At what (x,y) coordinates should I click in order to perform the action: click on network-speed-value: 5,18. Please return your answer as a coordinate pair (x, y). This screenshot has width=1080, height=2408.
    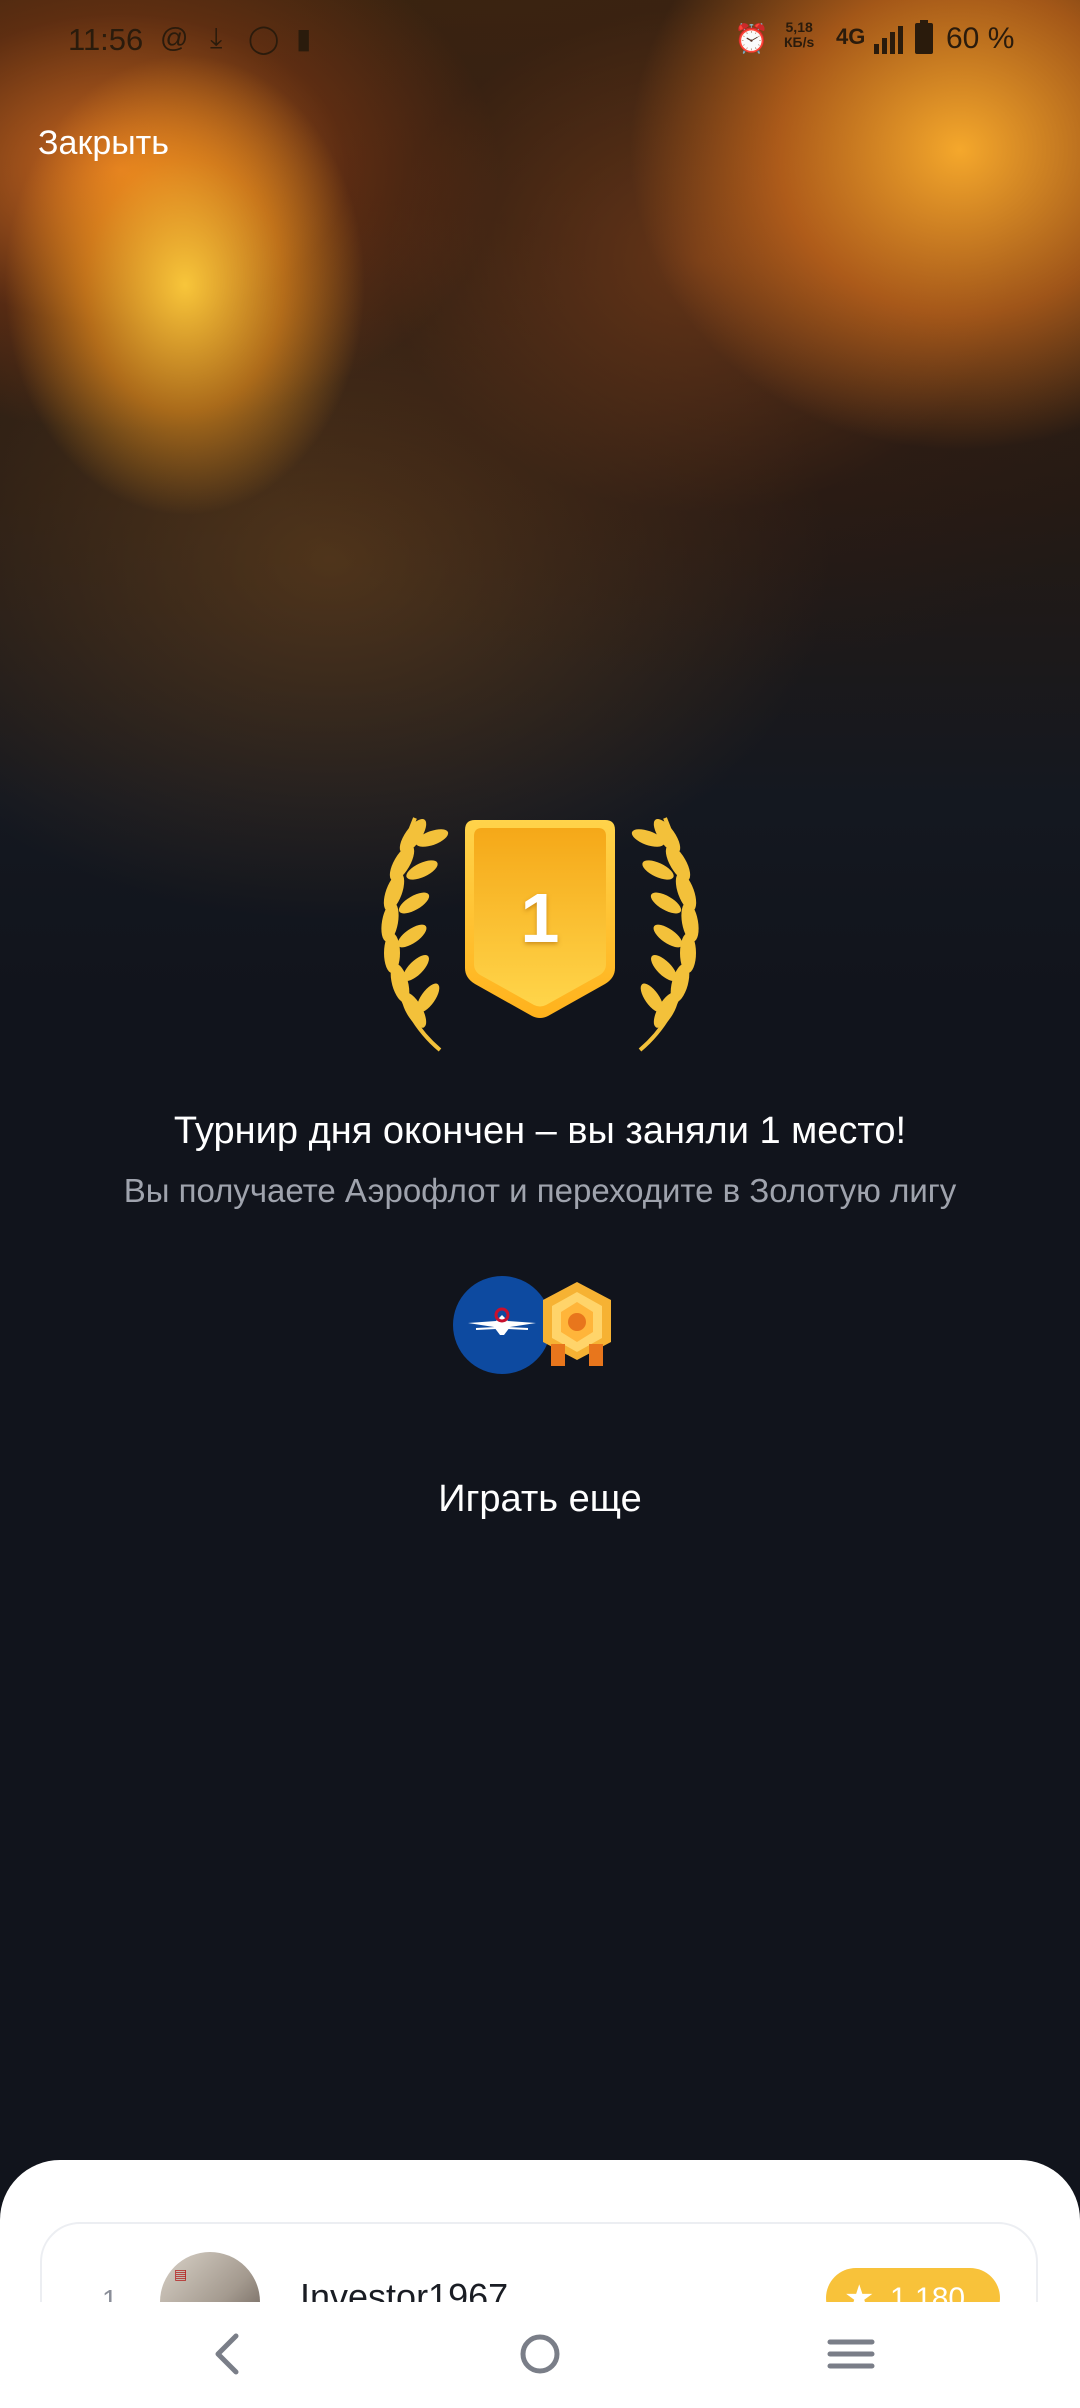
    Looking at the image, I should click on (799, 27).